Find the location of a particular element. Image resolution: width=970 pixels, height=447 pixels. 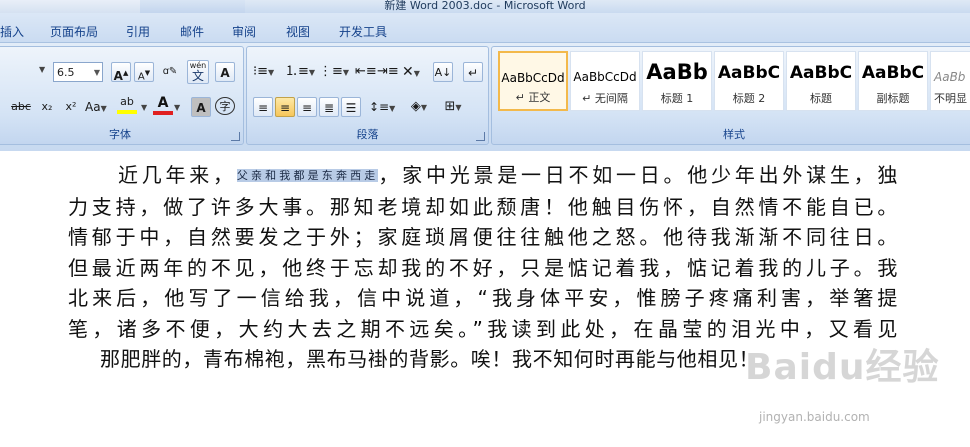

font-size-box: 6.5 ▼ is located at coordinates (78, 72).